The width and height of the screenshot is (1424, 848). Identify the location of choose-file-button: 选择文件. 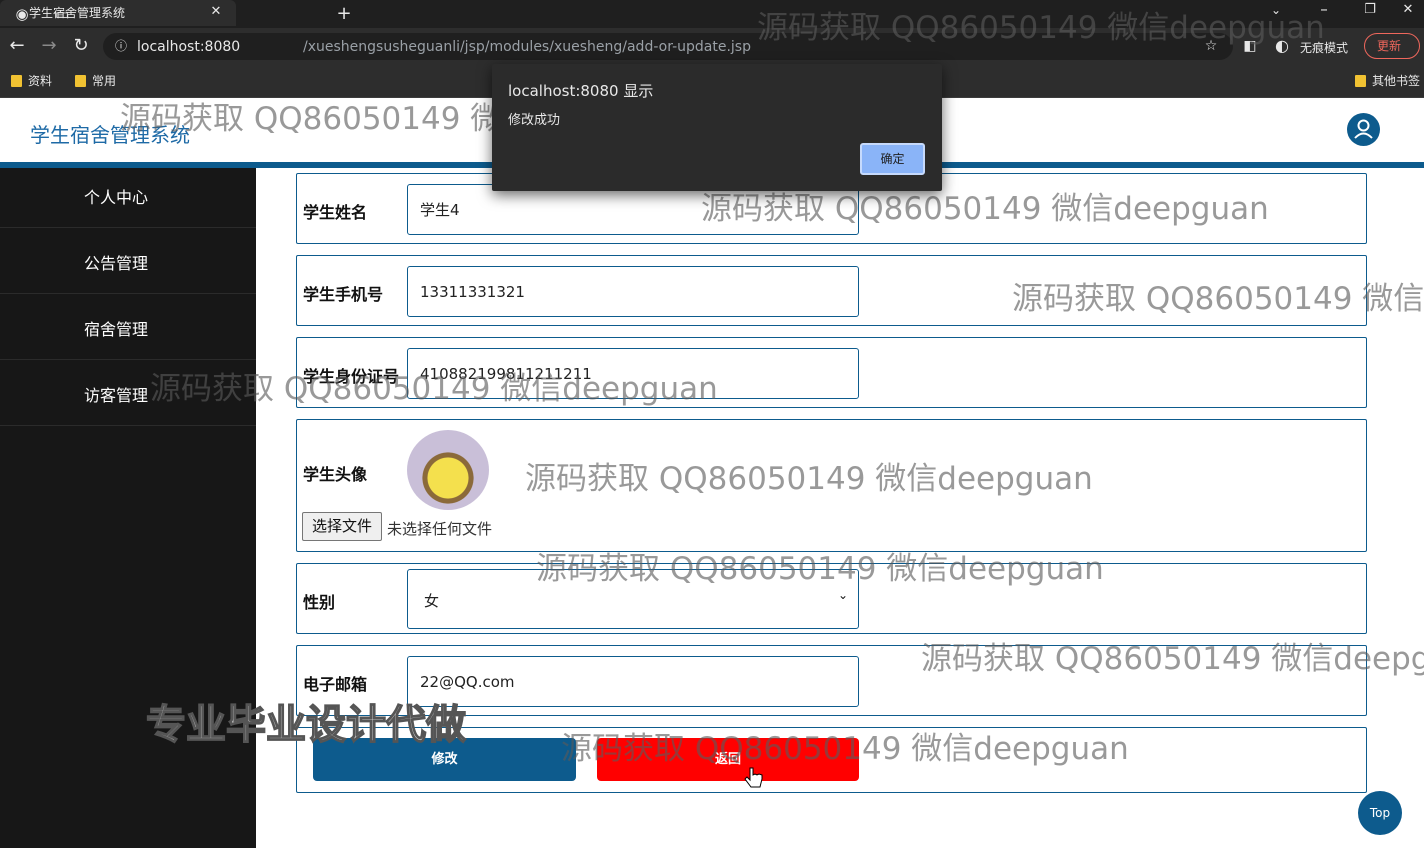
(342, 526).